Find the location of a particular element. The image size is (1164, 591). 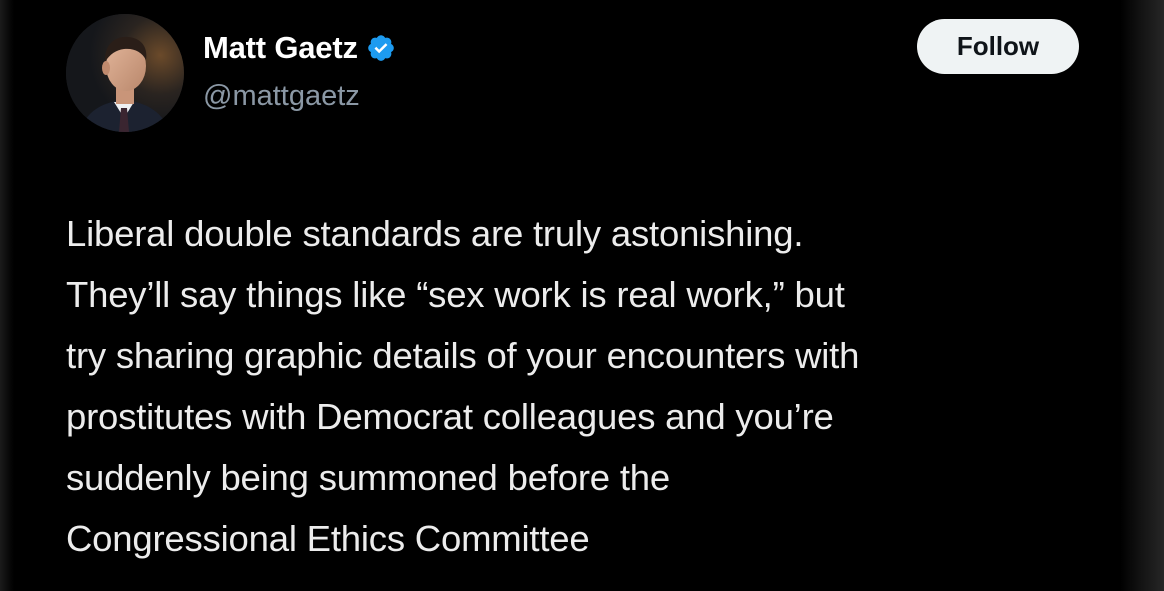

author-name-row: Matt Gaetz is located at coordinates (299, 48).